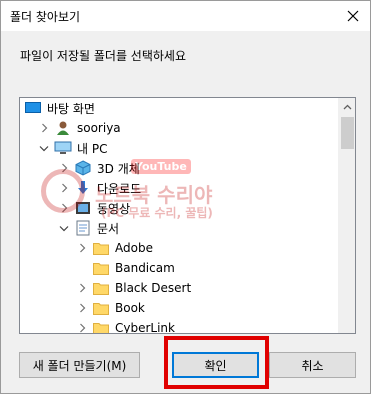 This screenshot has height=394, width=371. I want to click on tree-item-label: 다운로드, so click(119, 188).